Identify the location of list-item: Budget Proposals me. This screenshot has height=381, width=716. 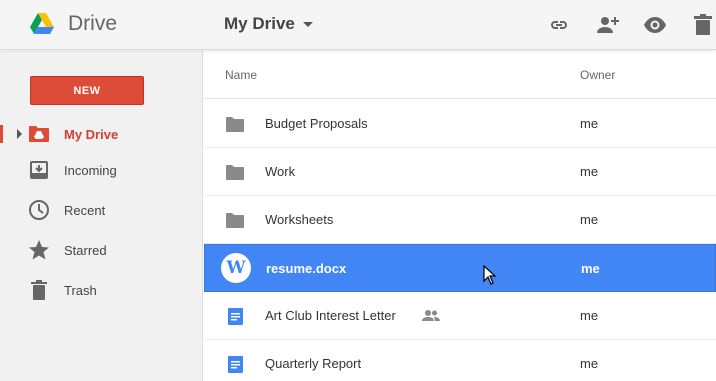
(460, 124).